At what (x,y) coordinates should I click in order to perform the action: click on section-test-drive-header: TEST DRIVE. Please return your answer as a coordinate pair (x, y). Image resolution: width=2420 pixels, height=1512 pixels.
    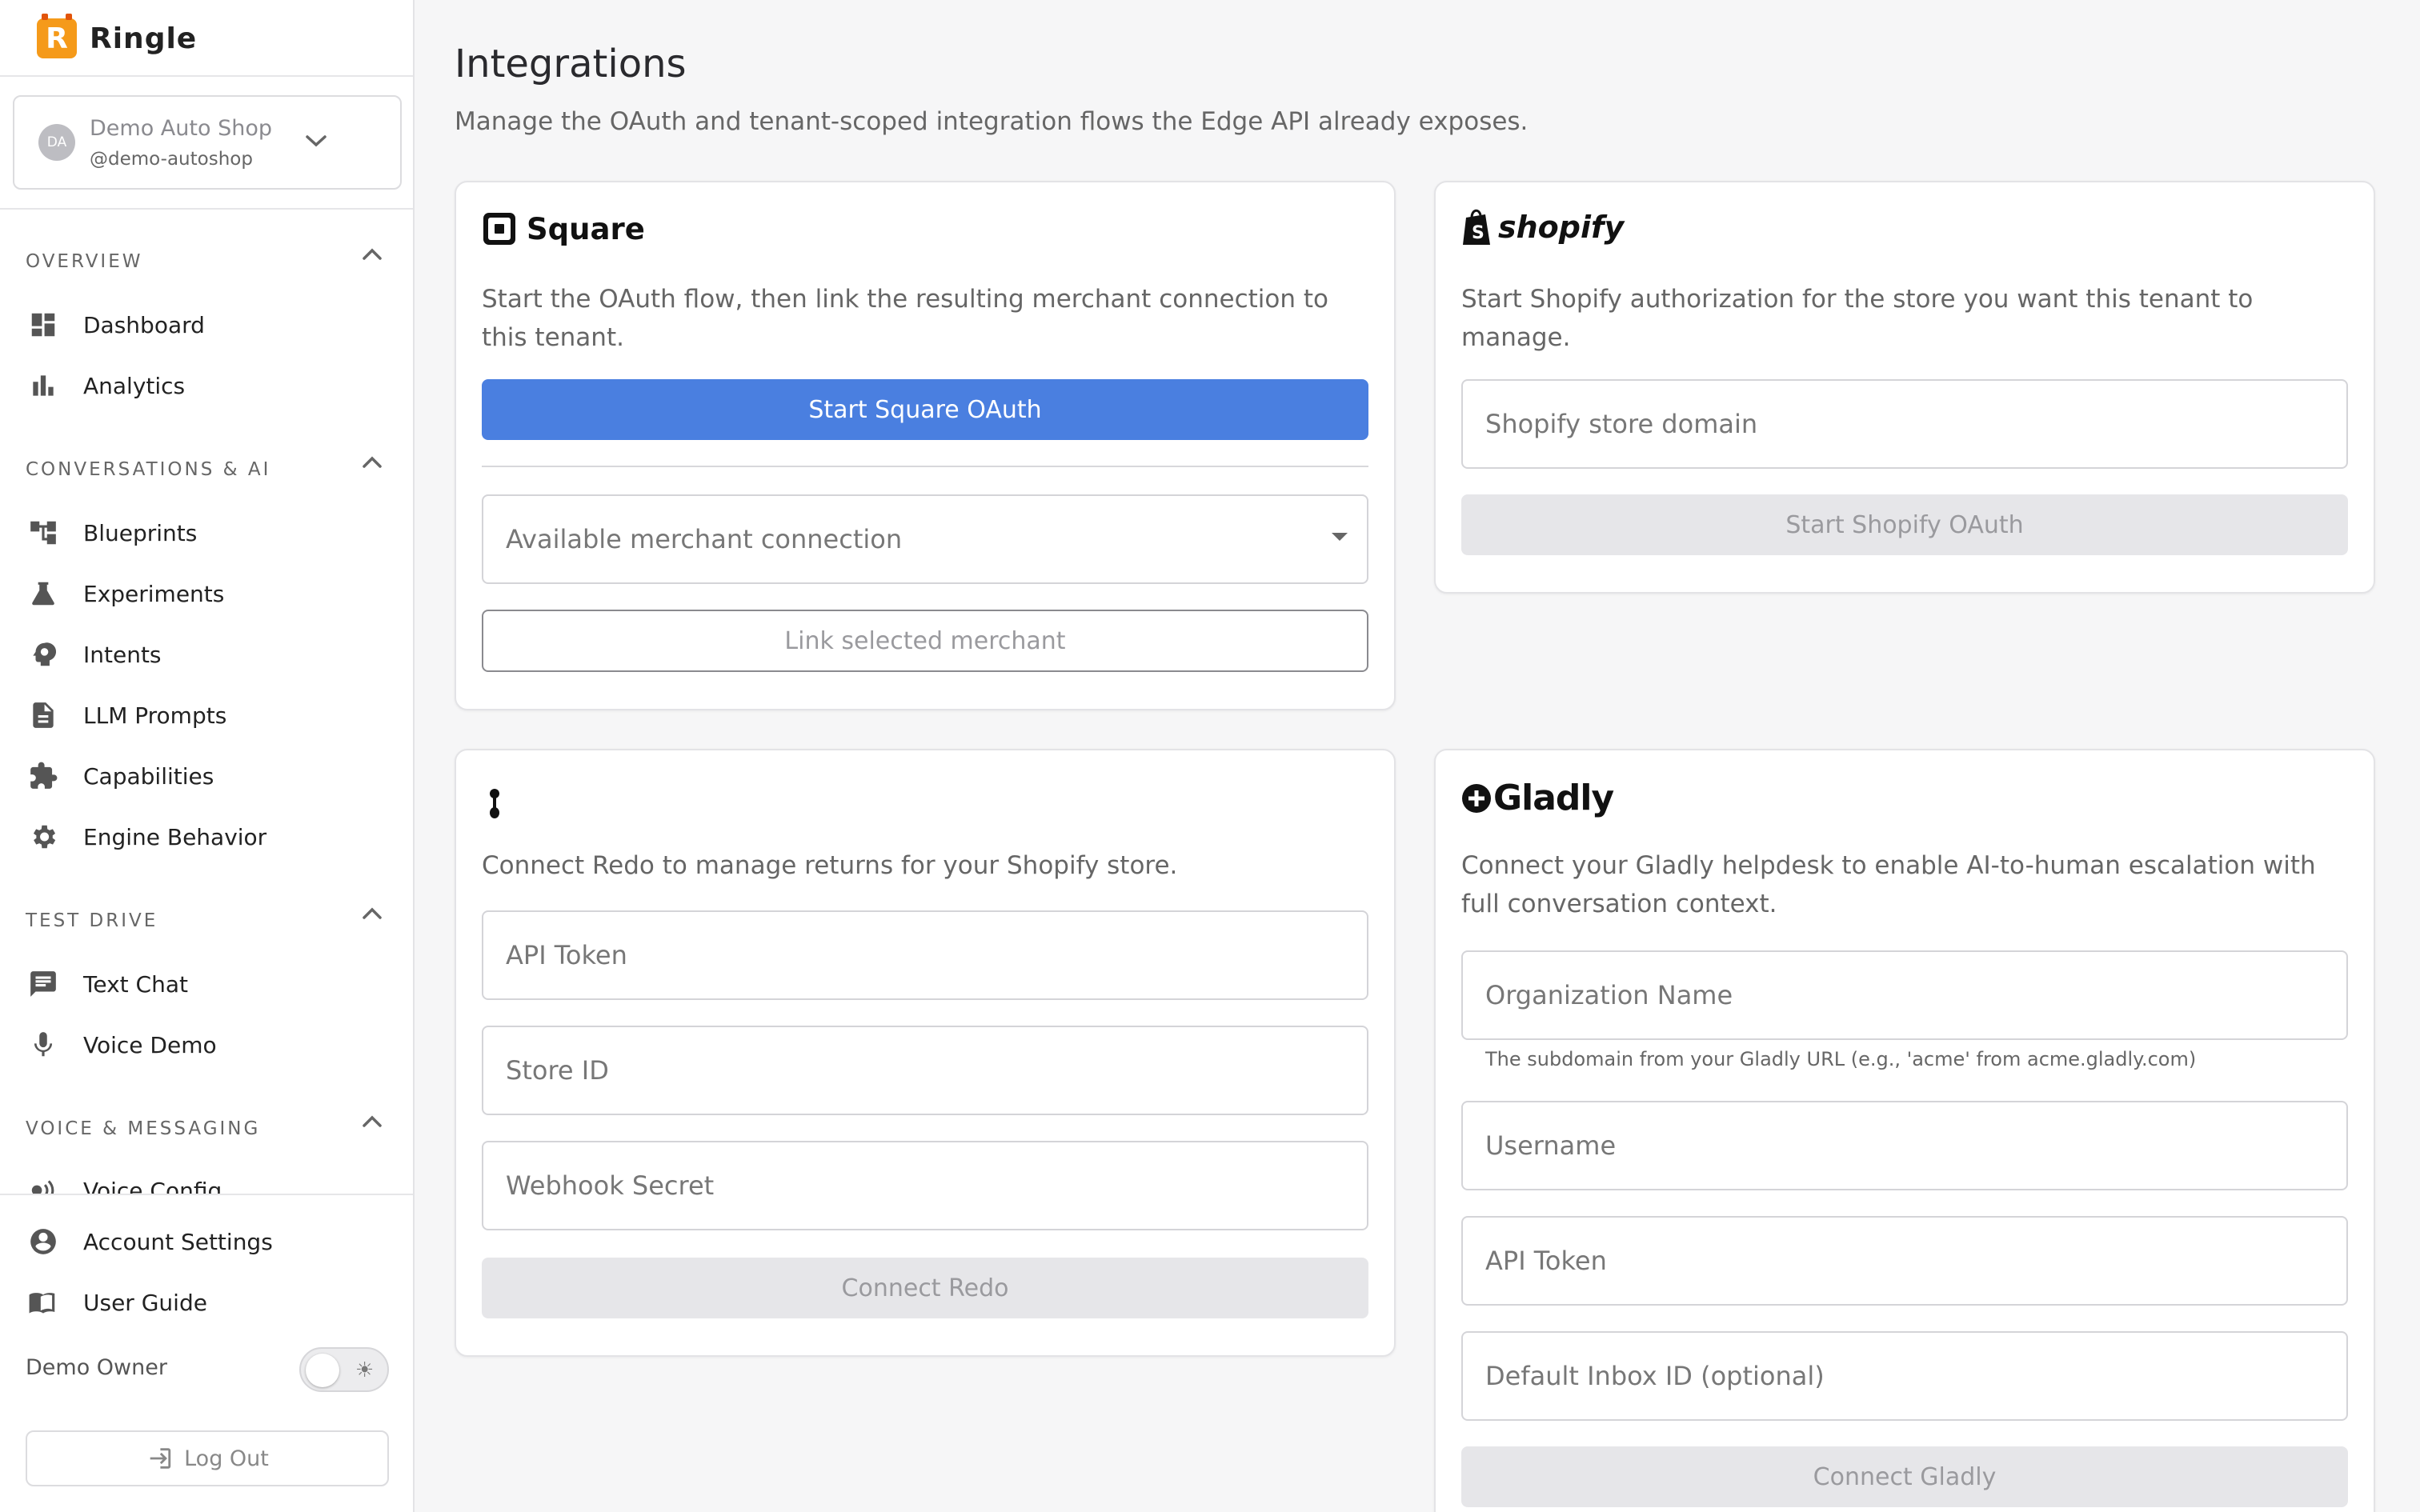
    Looking at the image, I should click on (92, 920).